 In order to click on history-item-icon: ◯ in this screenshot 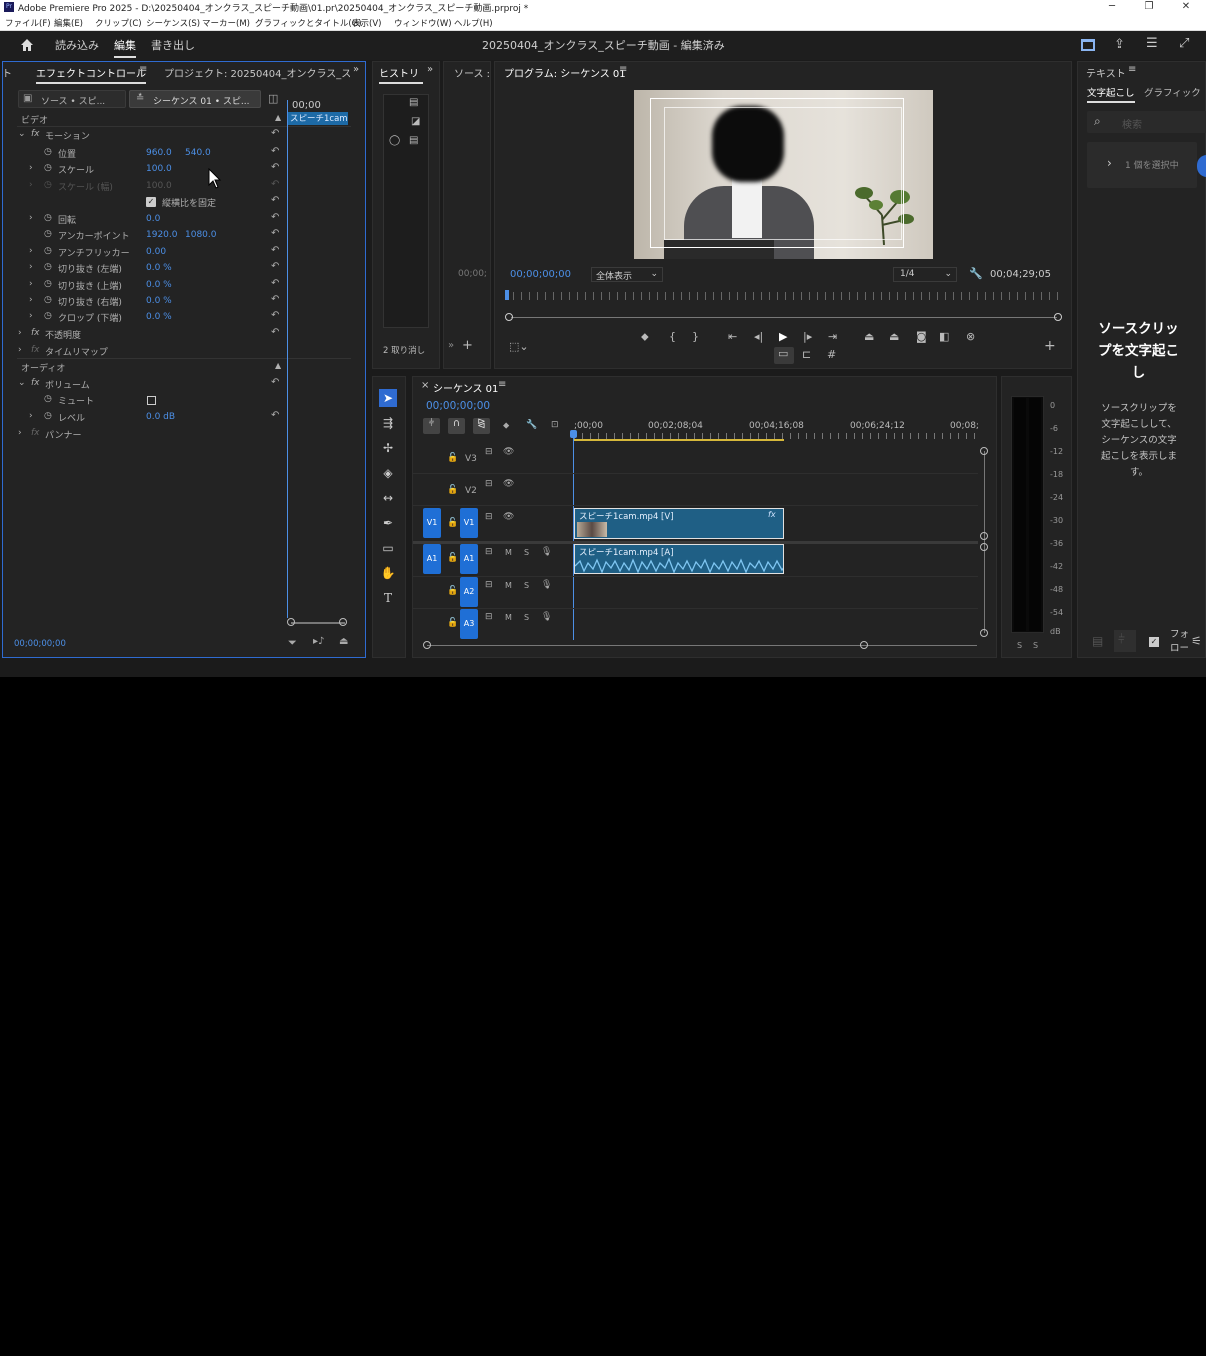, I will do `click(394, 140)`.